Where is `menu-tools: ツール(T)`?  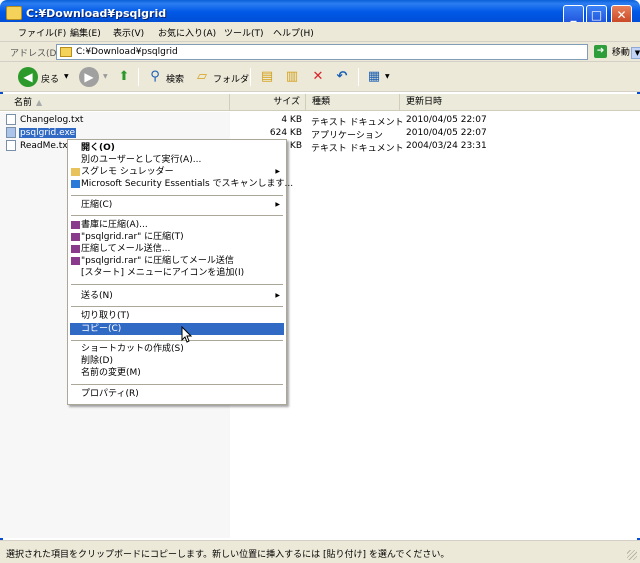
menu-tools: ツール(T) is located at coordinates (244, 32).